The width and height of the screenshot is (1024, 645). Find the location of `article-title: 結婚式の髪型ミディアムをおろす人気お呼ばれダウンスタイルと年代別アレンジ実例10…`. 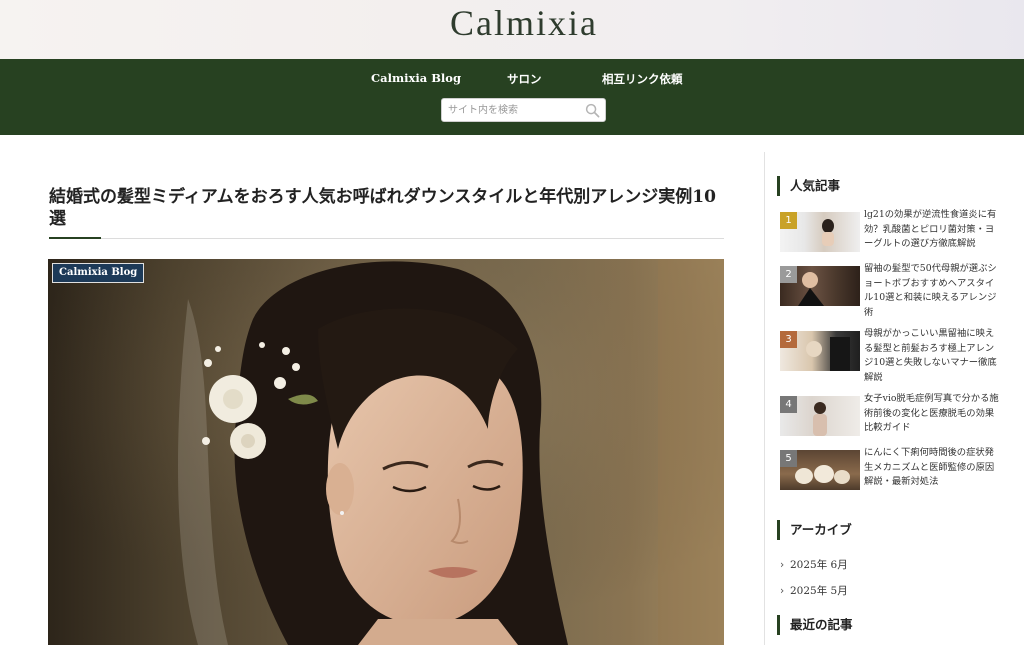

article-title: 結婚式の髪型ミディアムをおろす人気お呼ばれダウンスタイルと年代別アレンジ実例10… is located at coordinates (382, 208).